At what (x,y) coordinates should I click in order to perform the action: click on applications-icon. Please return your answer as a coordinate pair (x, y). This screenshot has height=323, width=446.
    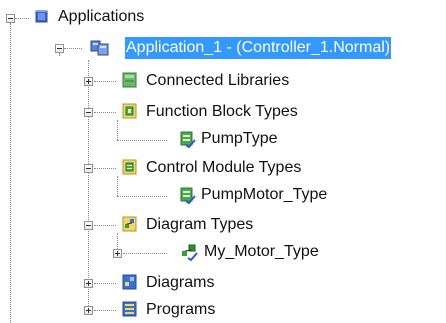
    Looking at the image, I should click on (41, 16).